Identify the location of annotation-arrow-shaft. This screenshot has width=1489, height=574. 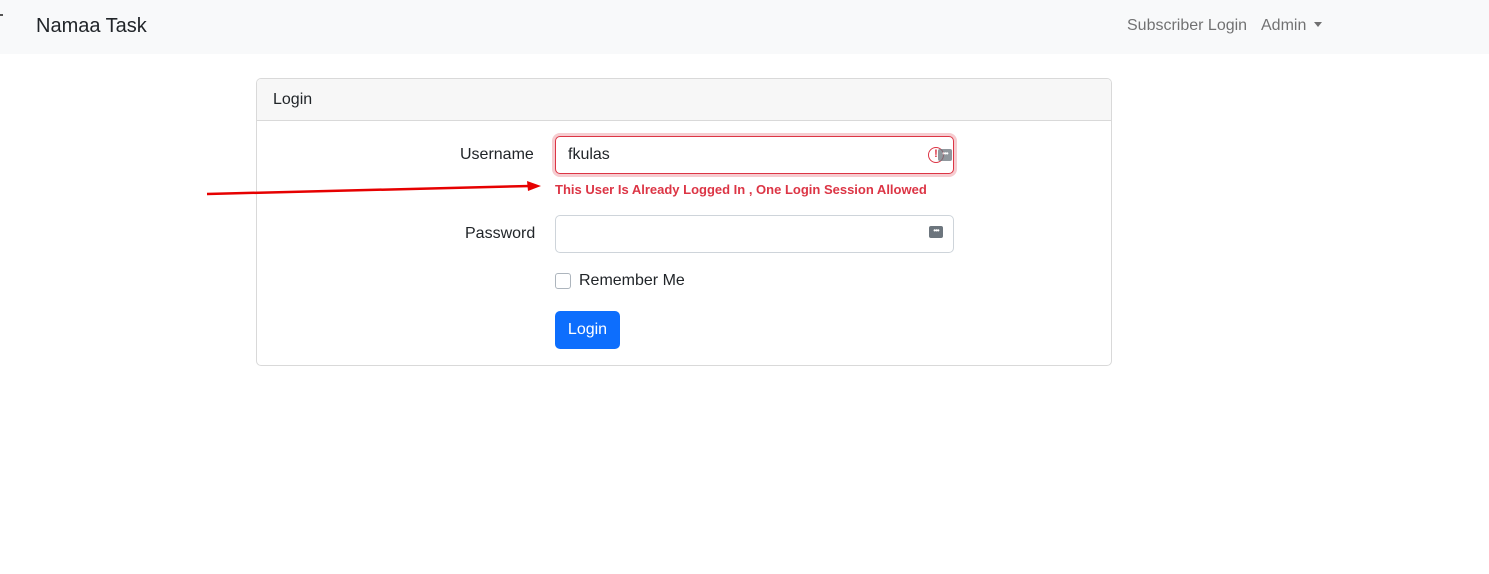
(368, 190).